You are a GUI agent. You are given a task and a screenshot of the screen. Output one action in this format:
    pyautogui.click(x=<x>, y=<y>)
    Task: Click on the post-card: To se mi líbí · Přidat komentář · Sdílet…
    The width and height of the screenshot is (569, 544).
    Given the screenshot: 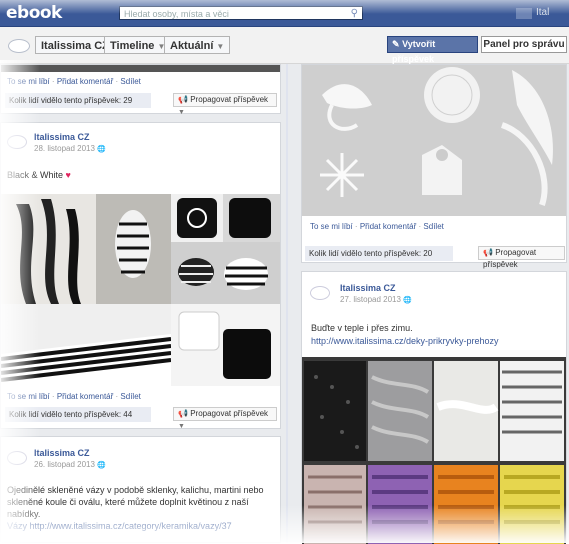 What is the action you would take?
    pyautogui.click(x=140, y=90)
    